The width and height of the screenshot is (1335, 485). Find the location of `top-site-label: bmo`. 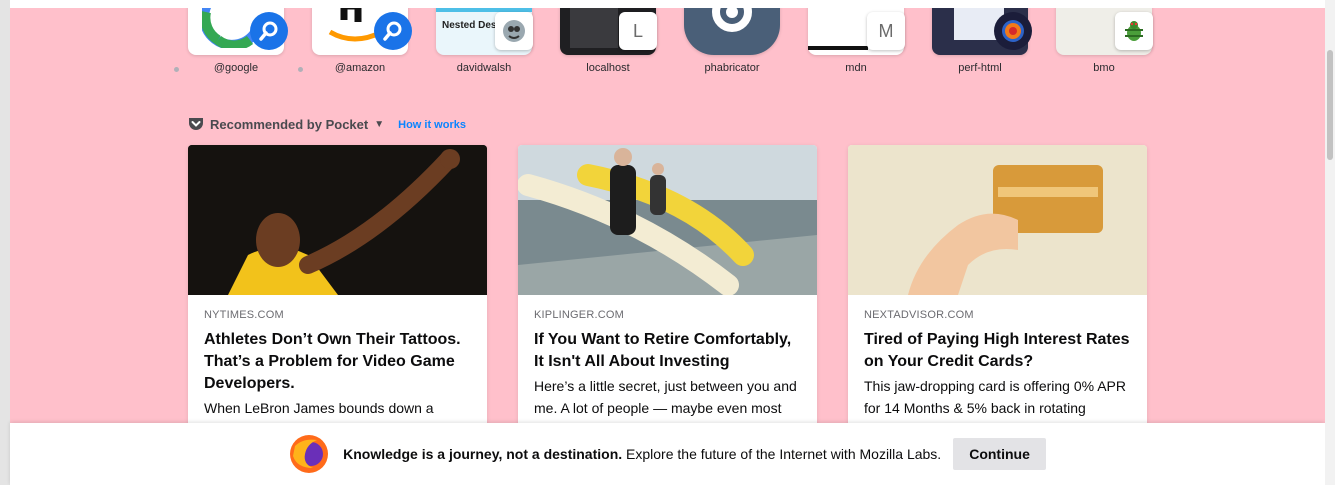

top-site-label: bmo is located at coordinates (1104, 68).